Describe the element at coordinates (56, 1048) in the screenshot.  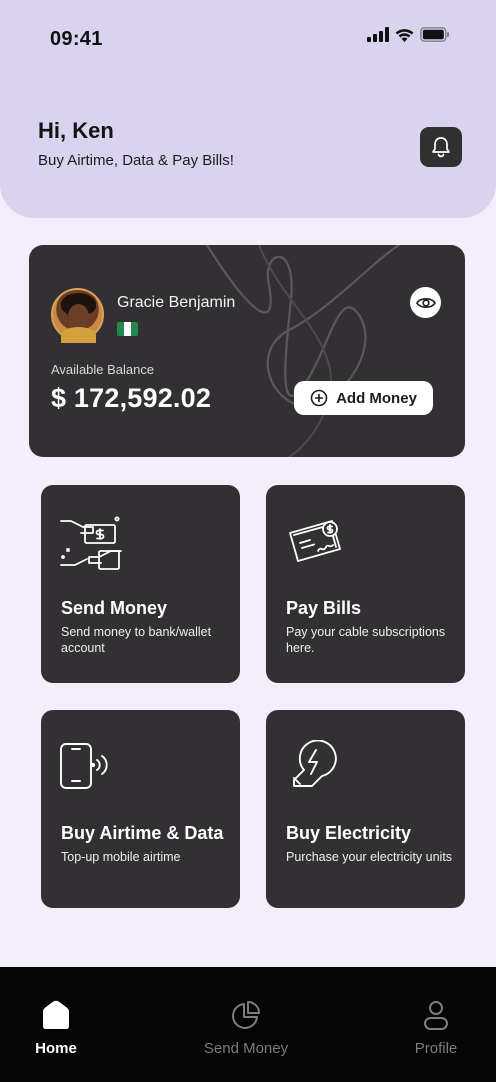
I see `nav-label: Home` at that location.